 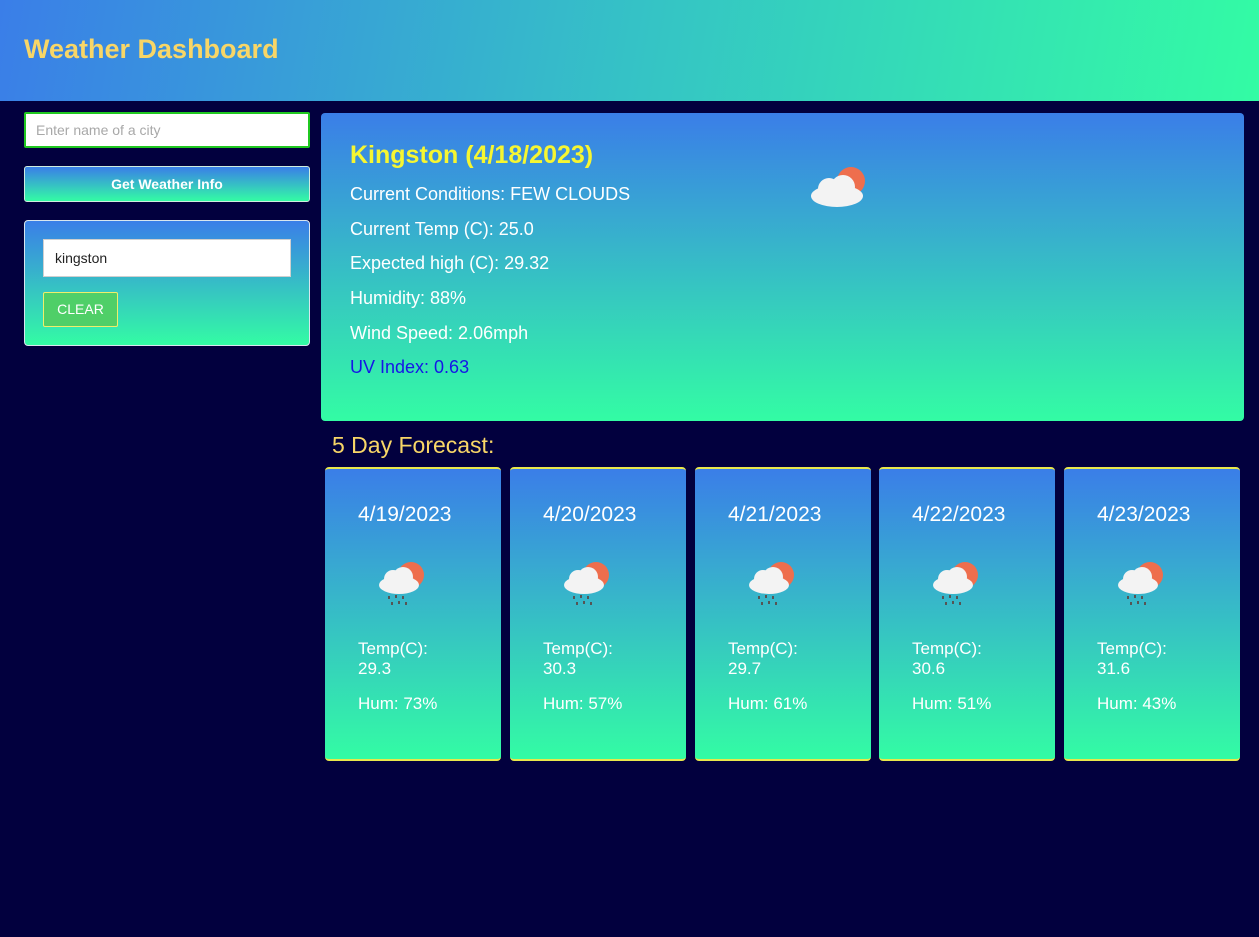 I want to click on search-history-panel: kingston CLEAR, so click(x=167, y=283).